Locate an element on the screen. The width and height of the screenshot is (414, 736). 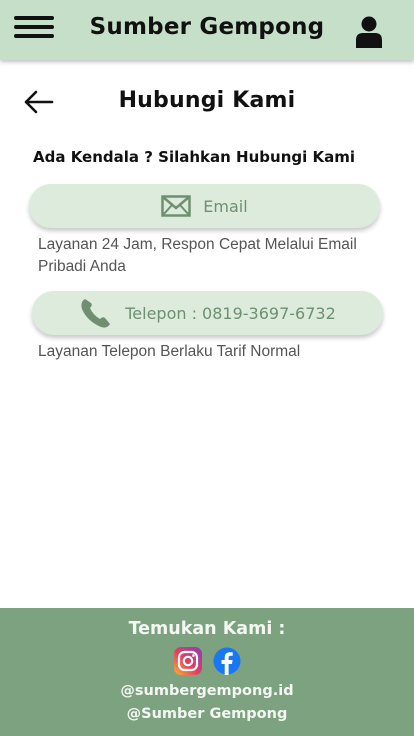
phone-description: Layanan Telepon Berlaku Tarif Normal is located at coordinates (169, 351).